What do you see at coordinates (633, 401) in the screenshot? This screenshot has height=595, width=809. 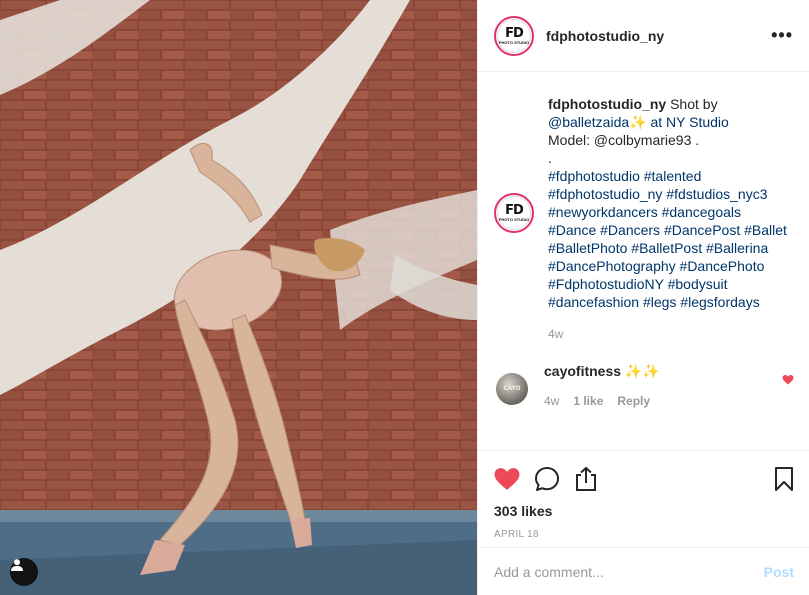 I see `comment-reply-button: Reply` at bounding box center [633, 401].